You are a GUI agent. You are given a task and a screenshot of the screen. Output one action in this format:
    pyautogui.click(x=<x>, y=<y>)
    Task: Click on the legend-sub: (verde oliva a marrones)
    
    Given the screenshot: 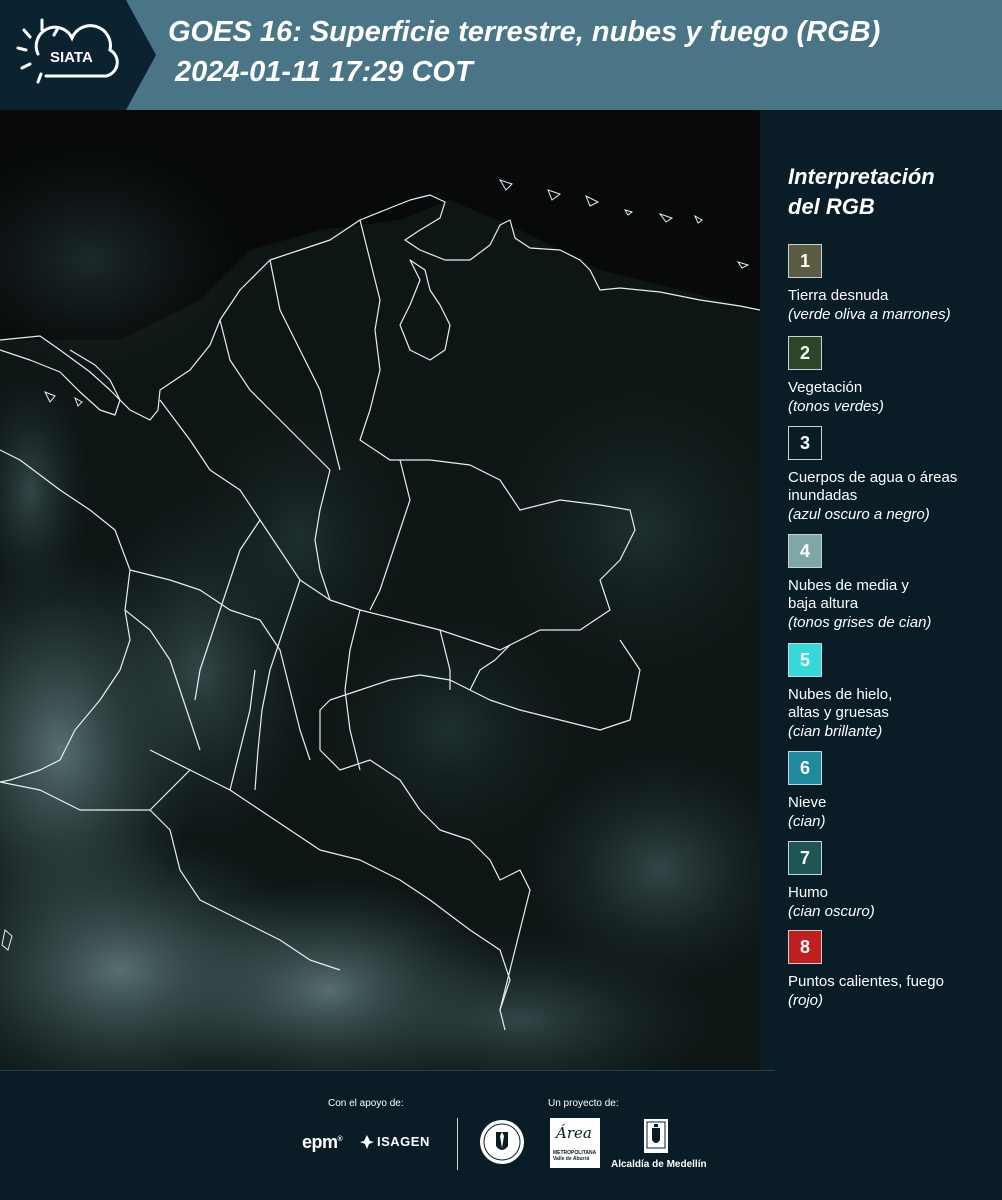 What is the action you would take?
    pyautogui.click(x=869, y=314)
    